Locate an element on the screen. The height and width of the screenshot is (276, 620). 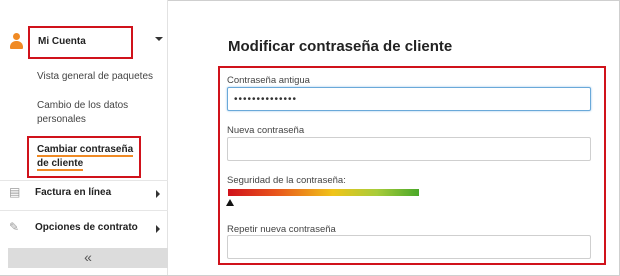
account-highlight: Mi Cuenta is located at coordinates (80, 42).